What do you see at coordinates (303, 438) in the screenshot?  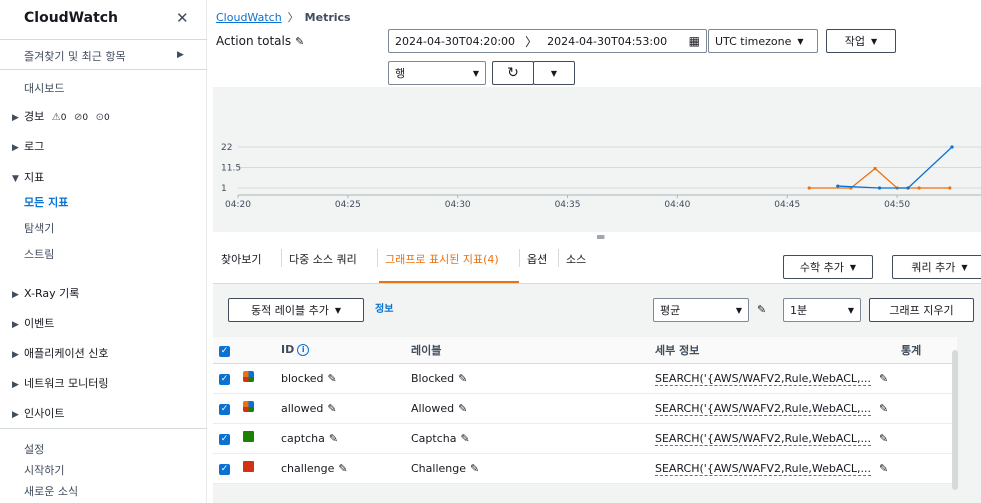 I see `row-id: captcha` at bounding box center [303, 438].